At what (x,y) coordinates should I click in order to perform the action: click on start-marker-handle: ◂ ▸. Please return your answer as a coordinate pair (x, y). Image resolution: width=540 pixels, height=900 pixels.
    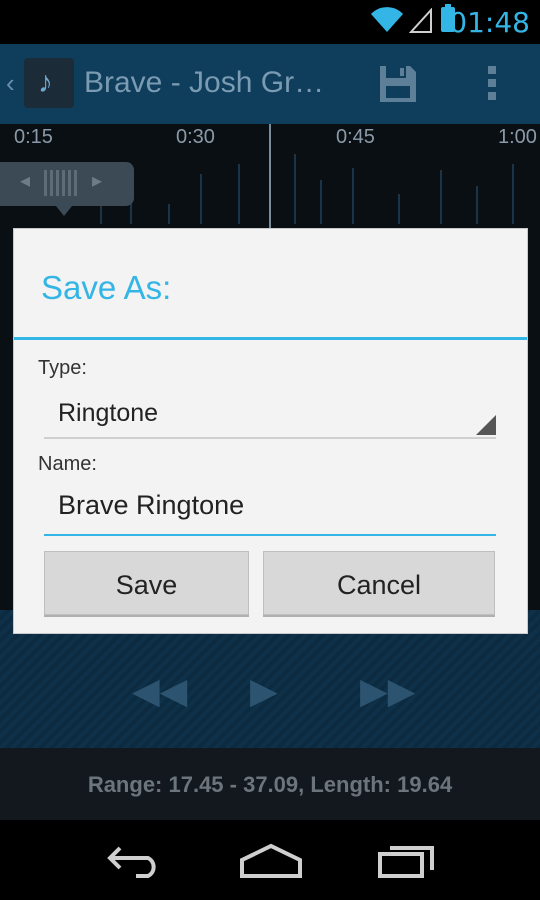
    Looking at the image, I should click on (67, 184).